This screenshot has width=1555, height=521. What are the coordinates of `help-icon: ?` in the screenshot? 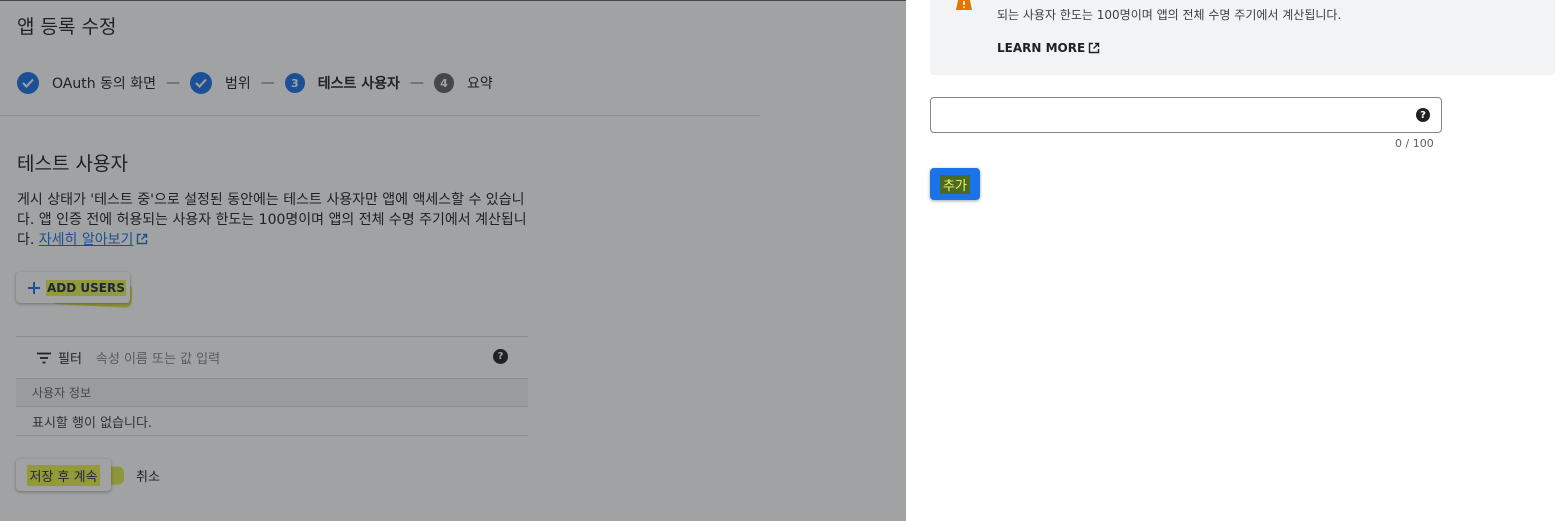 It's located at (1423, 115).